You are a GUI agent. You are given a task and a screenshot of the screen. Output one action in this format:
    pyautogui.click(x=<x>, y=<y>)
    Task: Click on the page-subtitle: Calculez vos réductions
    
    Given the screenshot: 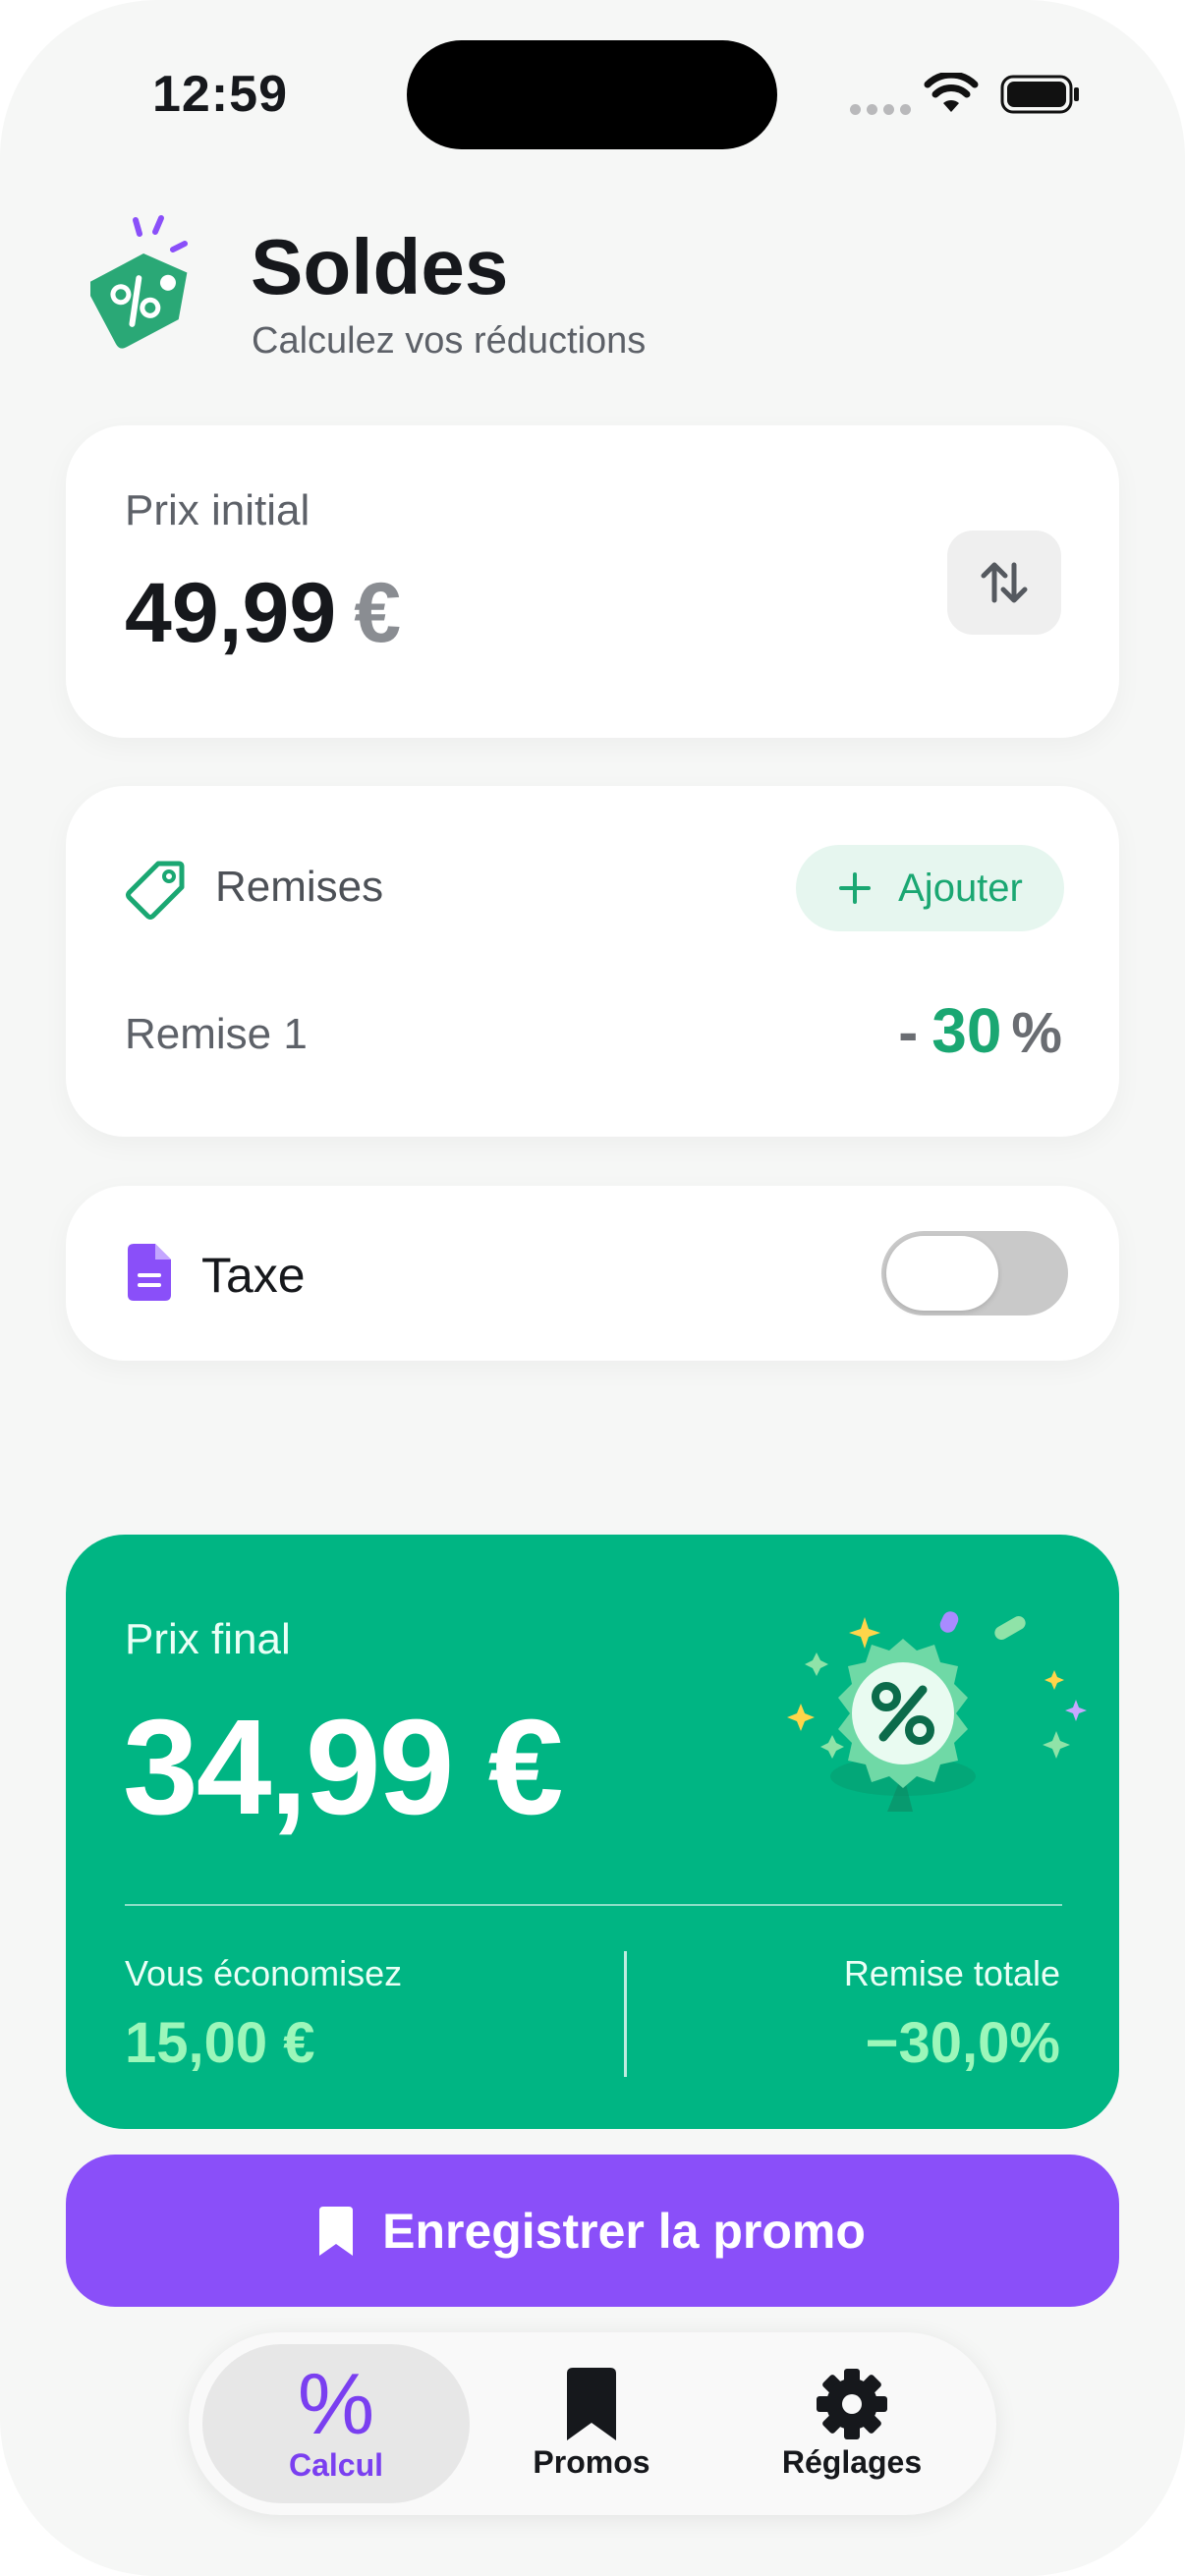 What is the action you would take?
    pyautogui.click(x=449, y=341)
    